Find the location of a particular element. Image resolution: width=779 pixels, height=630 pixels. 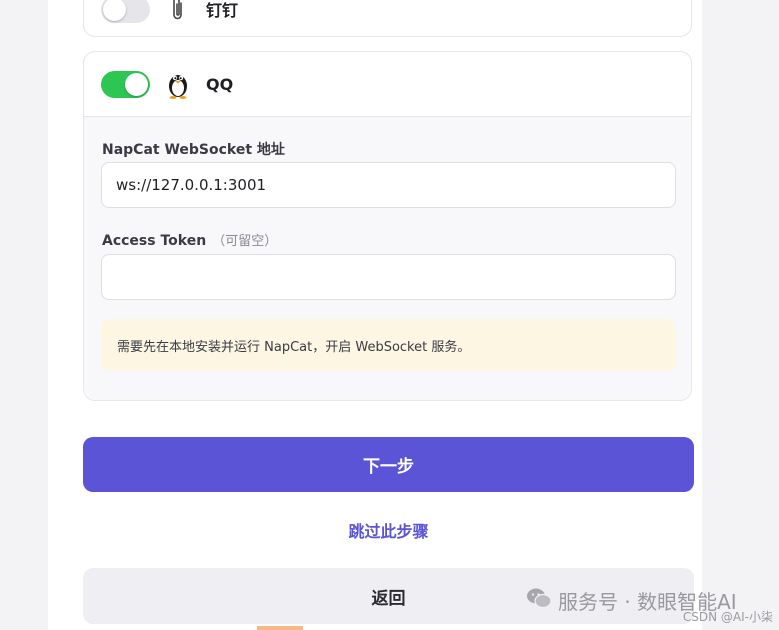

ws-address-label: NapCat WebSocket 地址 is located at coordinates (193, 149).